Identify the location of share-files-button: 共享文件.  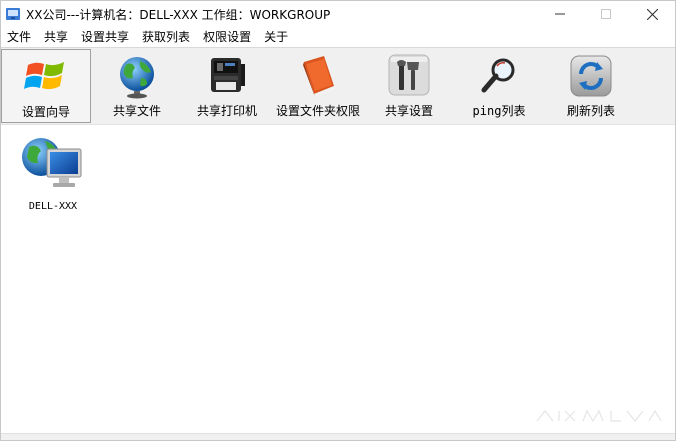
(137, 86).